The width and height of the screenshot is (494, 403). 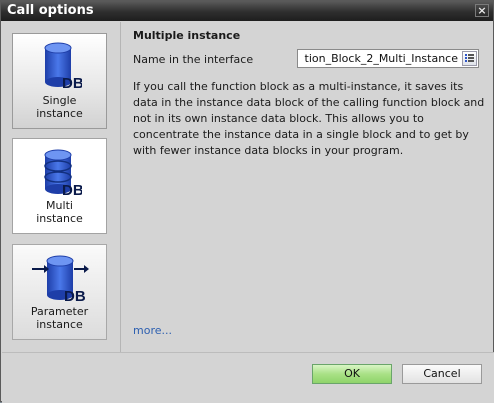 What do you see at coordinates (469, 58) in the screenshot?
I see `browse-list-icon` at bounding box center [469, 58].